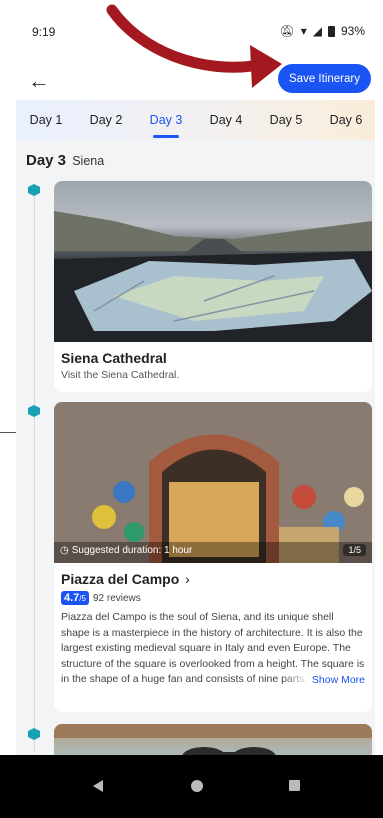 The image size is (383, 818). Describe the element at coordinates (46, 160) in the screenshot. I see `day-label: Day 3` at that location.